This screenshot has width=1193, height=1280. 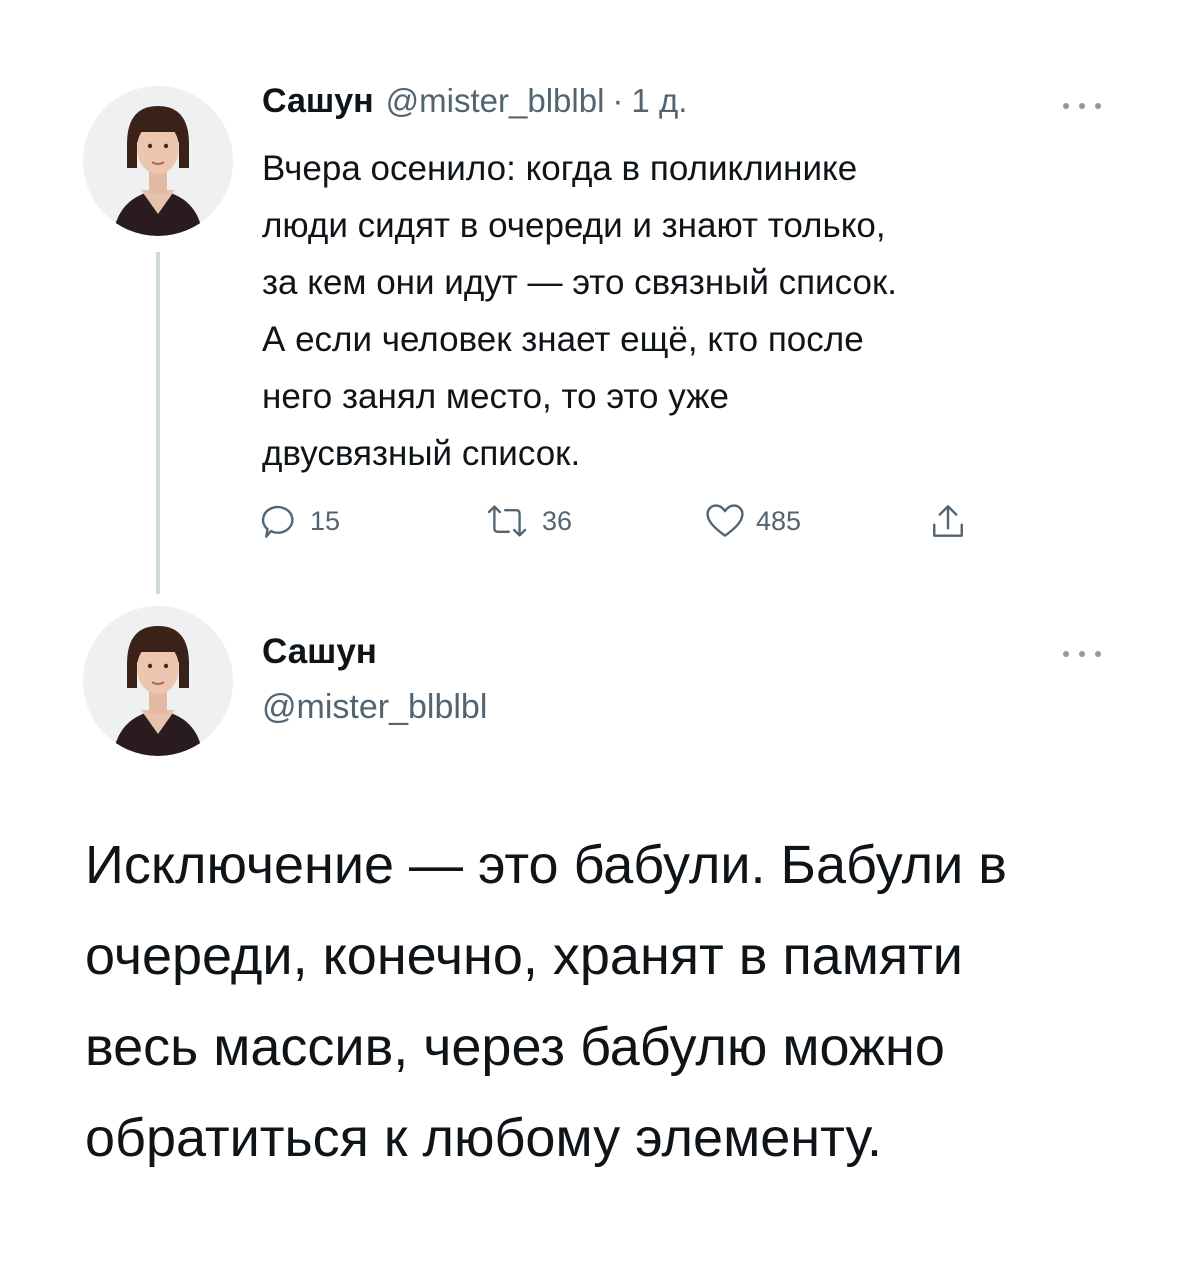 What do you see at coordinates (325, 520) in the screenshot?
I see `reply-count: 15` at bounding box center [325, 520].